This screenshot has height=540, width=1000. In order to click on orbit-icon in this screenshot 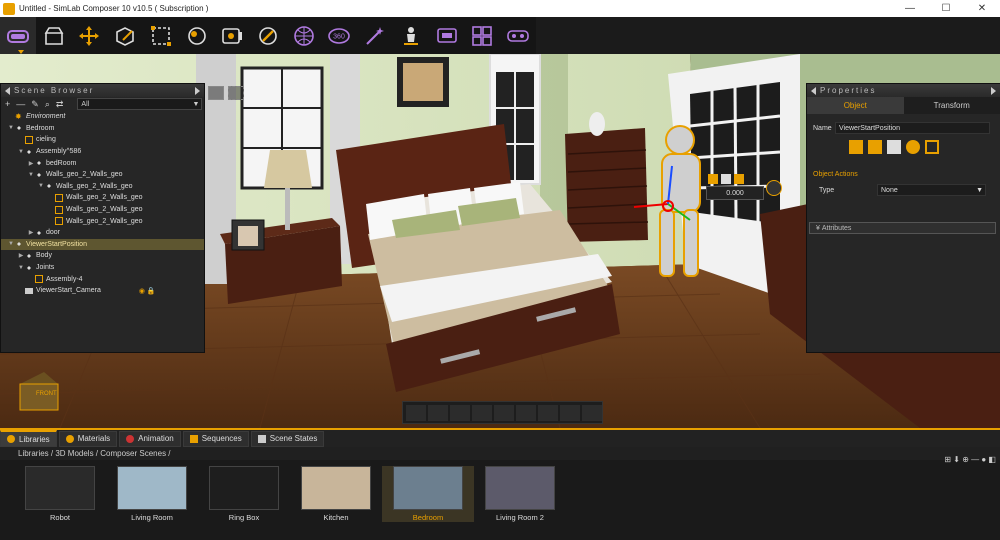, I will do `click(526, 413)`.